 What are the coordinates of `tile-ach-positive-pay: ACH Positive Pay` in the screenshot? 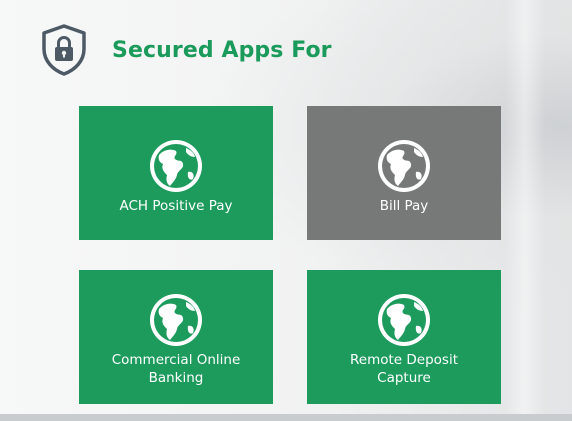 It's located at (176, 173).